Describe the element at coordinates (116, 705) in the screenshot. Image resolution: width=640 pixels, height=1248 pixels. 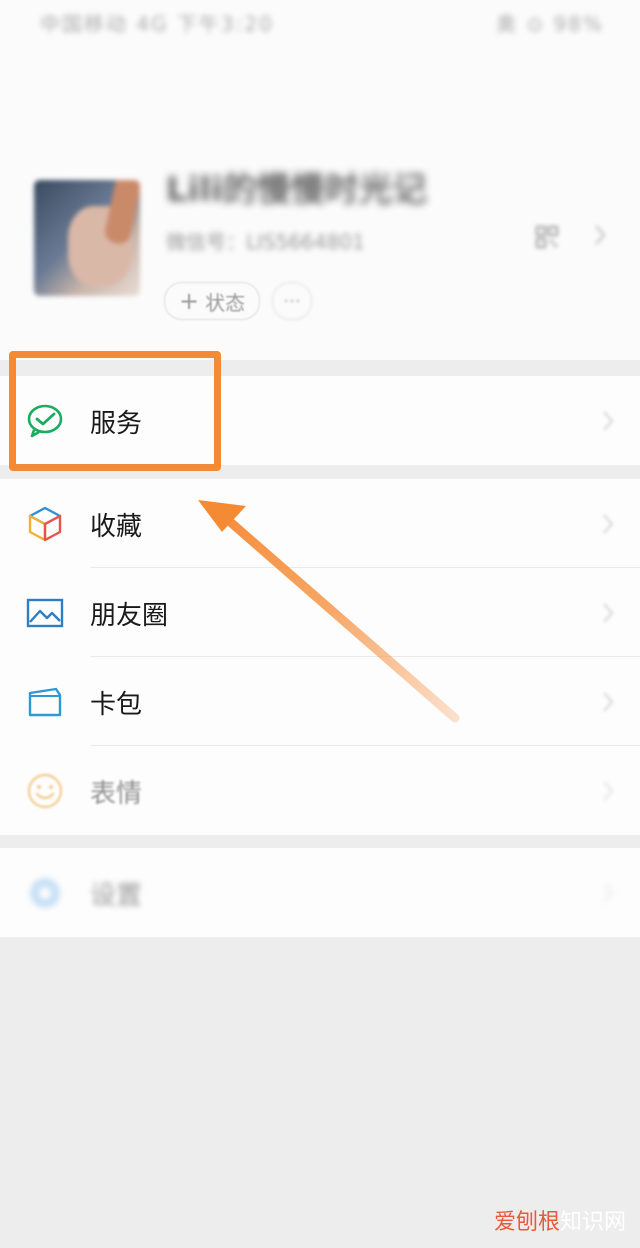
I see `menu-item-label: 卡包` at that location.